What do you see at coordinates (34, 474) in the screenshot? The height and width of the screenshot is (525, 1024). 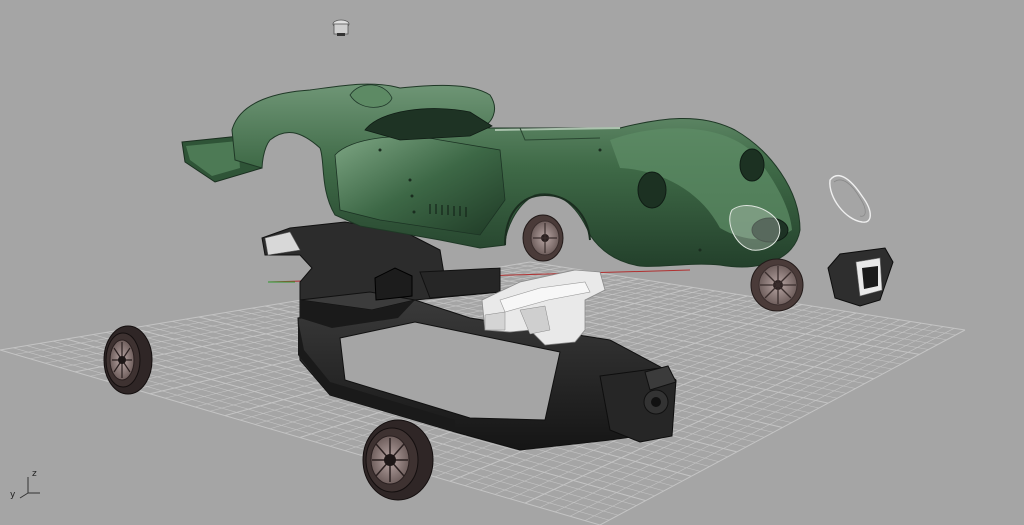 I see `axis-z-label: z` at bounding box center [34, 474].